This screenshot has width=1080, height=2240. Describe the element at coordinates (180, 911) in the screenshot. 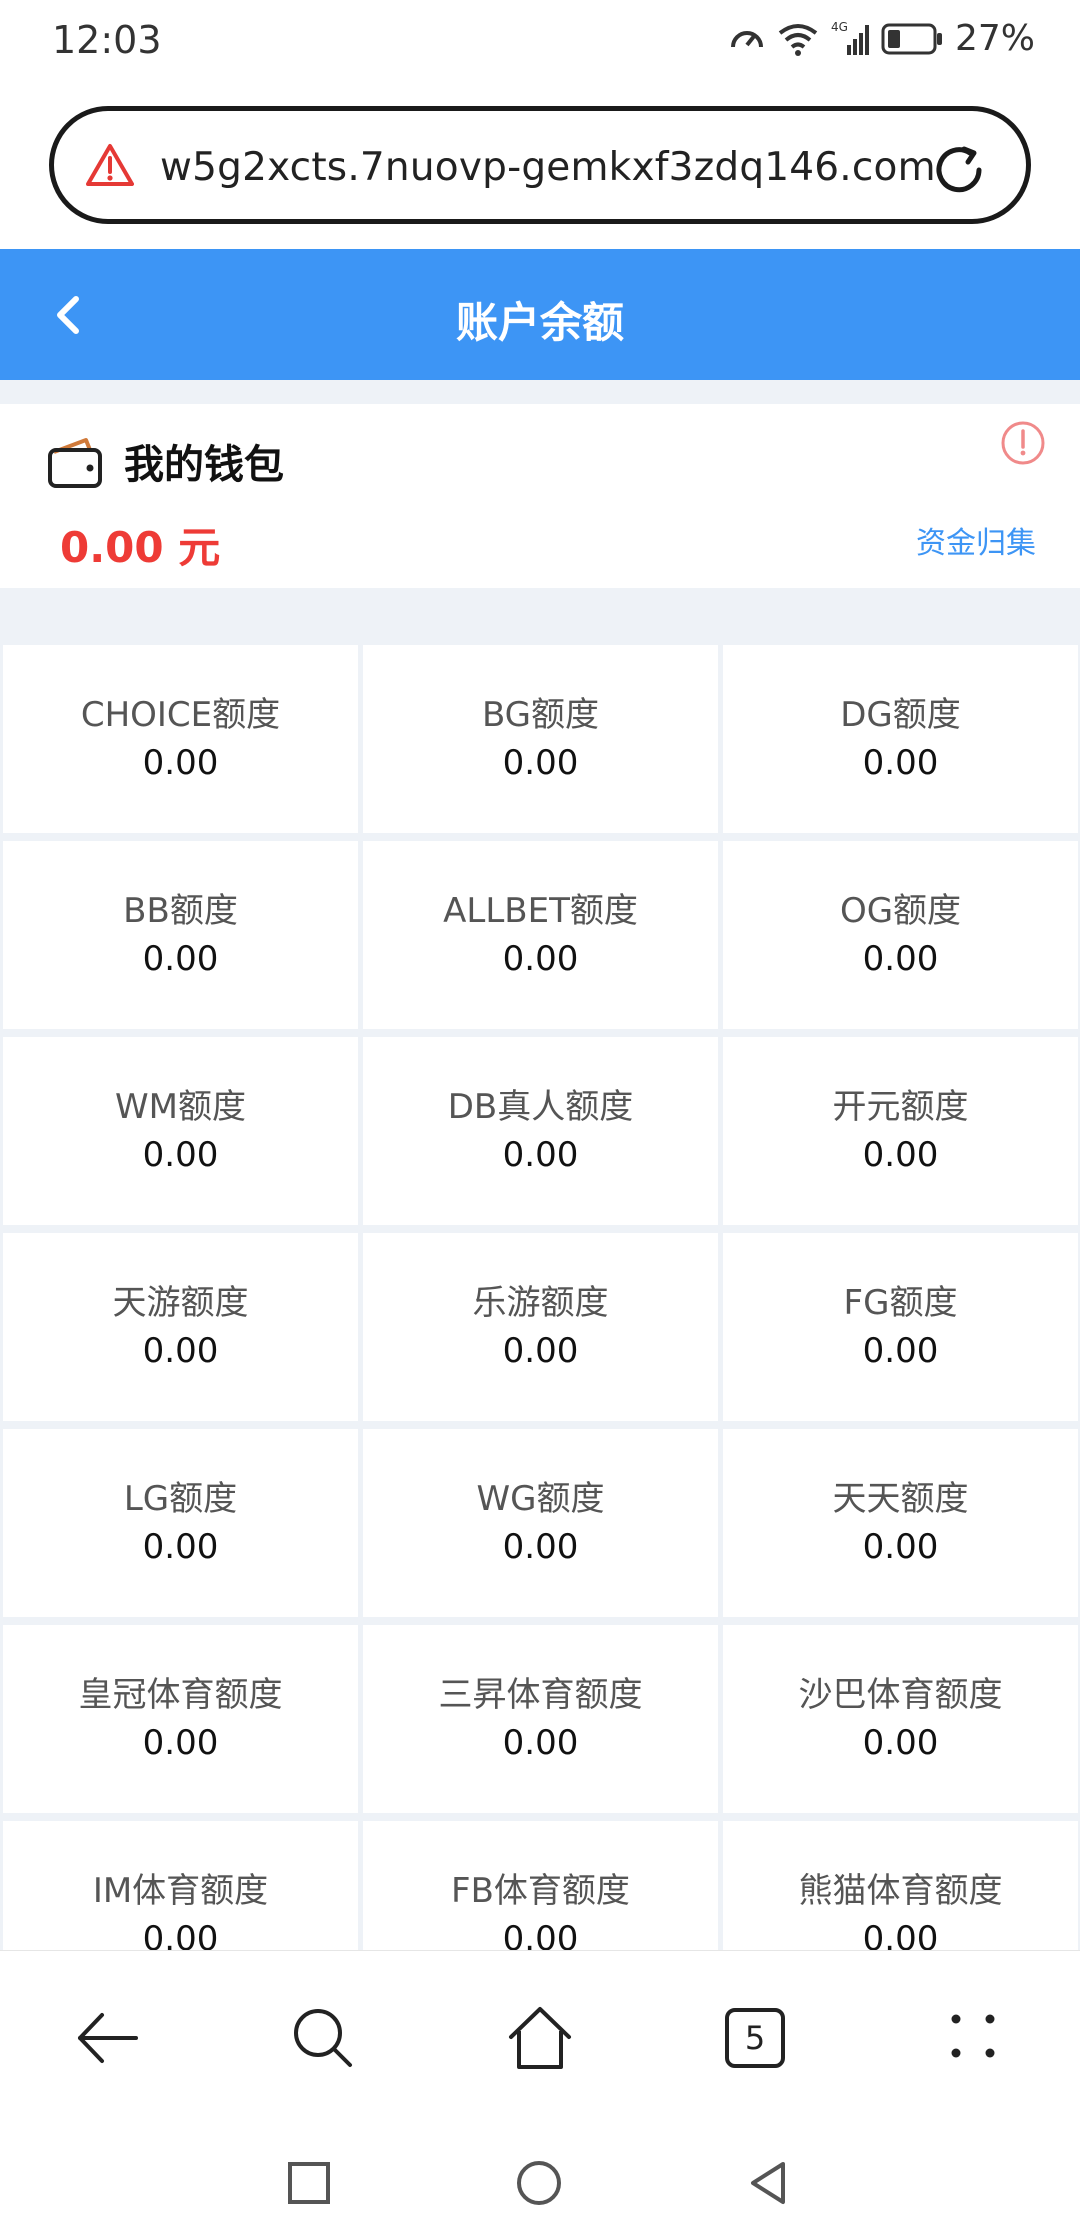

I see `balance-label: BB额度` at that location.